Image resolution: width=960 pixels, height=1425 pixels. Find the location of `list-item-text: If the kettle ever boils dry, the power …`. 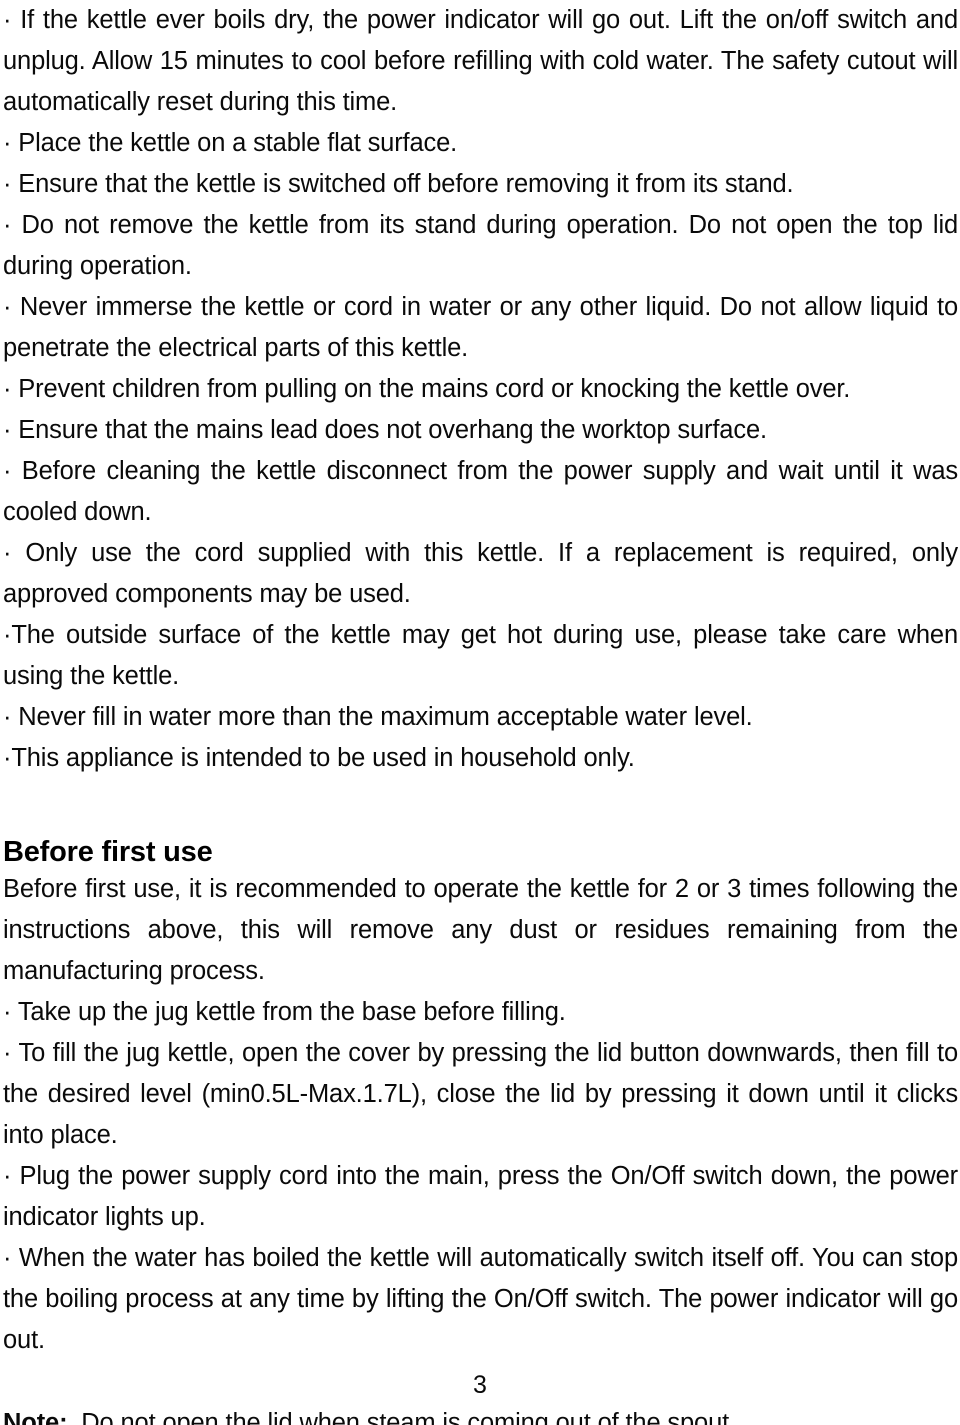

list-item-text: If the kettle ever boils dry, the power … is located at coordinates (480, 61).